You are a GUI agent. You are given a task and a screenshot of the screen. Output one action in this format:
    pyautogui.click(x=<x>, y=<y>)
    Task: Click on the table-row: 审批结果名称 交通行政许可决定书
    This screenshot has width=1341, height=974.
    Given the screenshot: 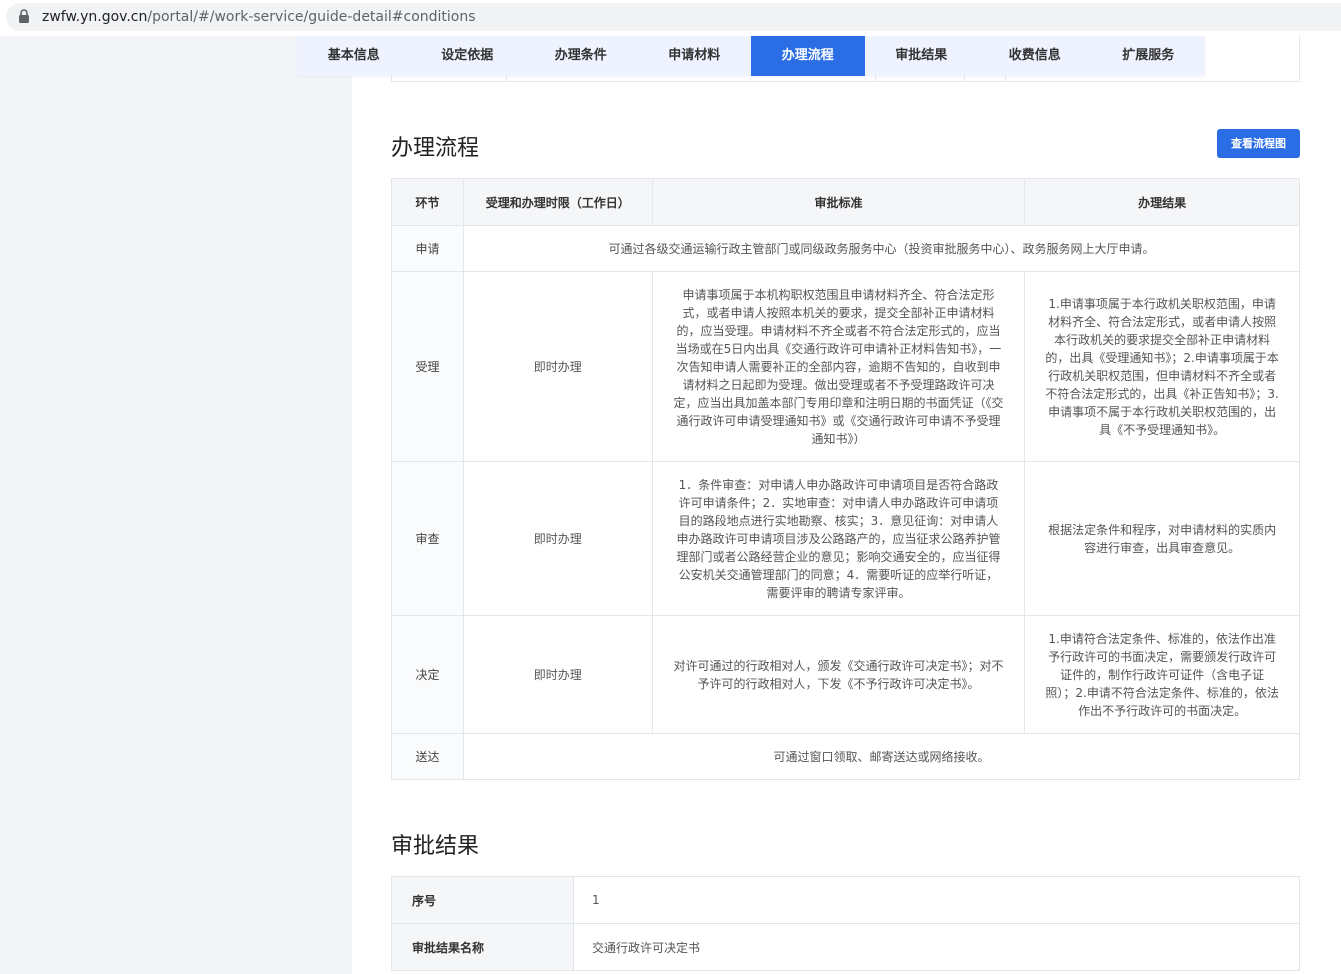 What is the action you would take?
    pyautogui.click(x=845, y=947)
    